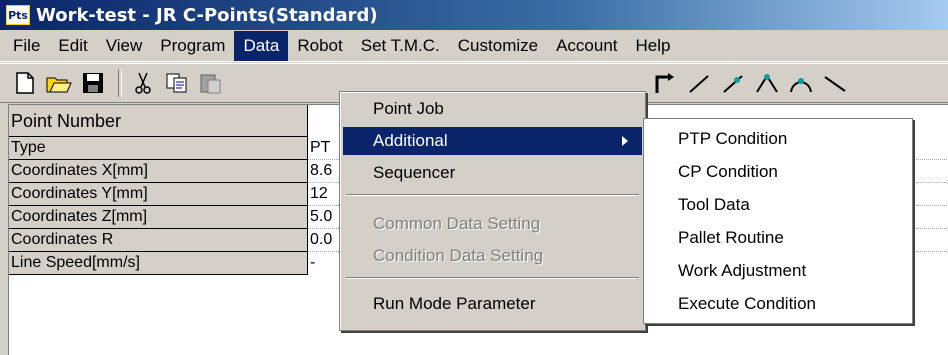 The height and width of the screenshot is (355, 948). Describe the element at coordinates (158, 263) in the screenshot. I see `grid-row-header: Line Speed[mm/s]` at that location.